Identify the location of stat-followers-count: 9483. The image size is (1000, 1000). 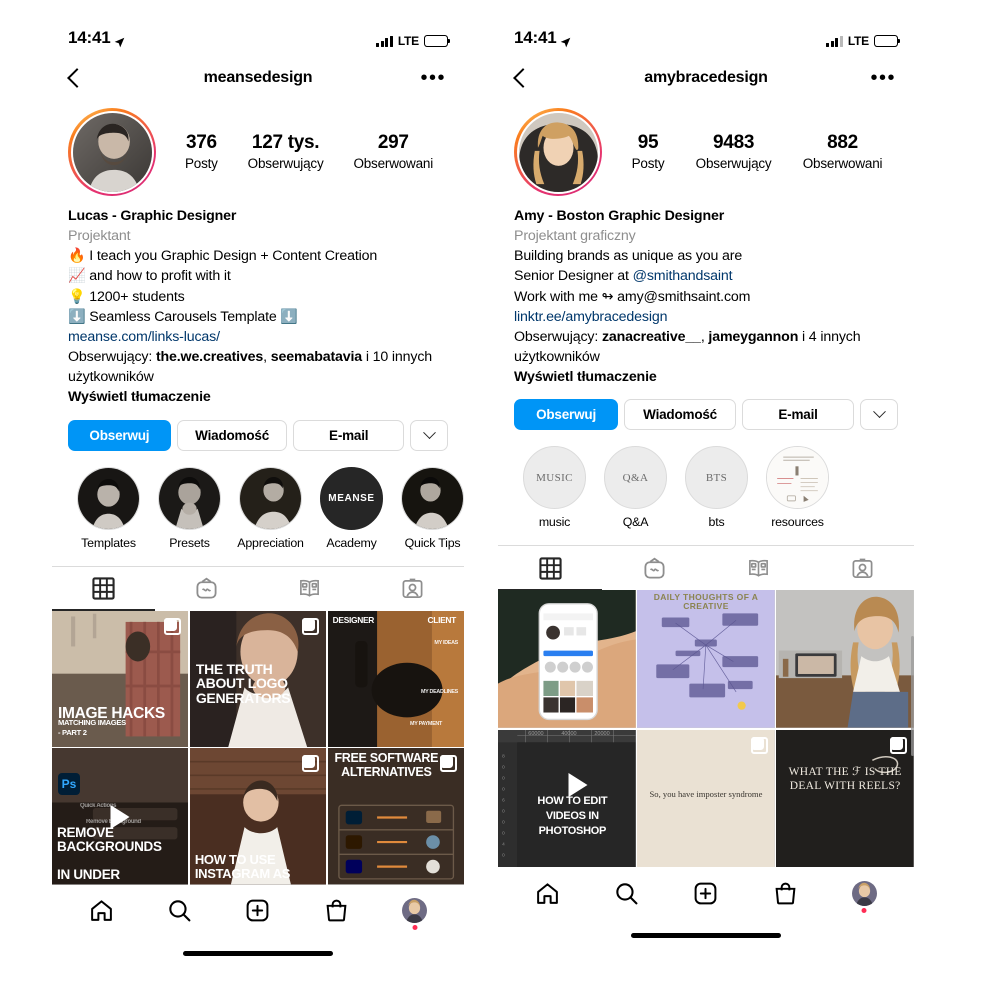
(734, 143).